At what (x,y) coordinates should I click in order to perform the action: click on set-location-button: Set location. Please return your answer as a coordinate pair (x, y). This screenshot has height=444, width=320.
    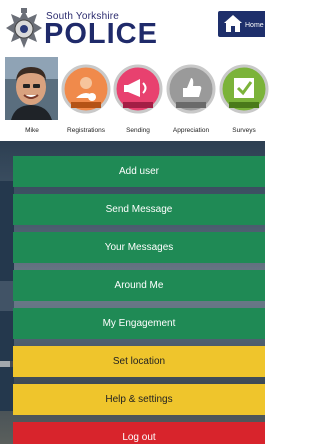
    Looking at the image, I should click on (139, 361).